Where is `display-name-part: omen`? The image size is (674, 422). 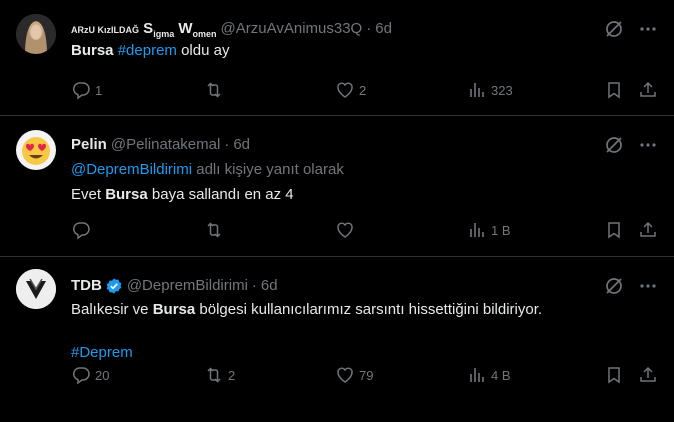 display-name-part: omen is located at coordinates (204, 33).